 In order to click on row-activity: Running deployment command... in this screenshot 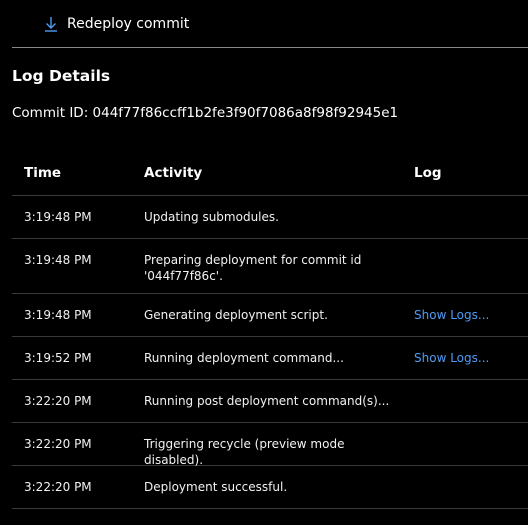, I will do `click(244, 358)`.